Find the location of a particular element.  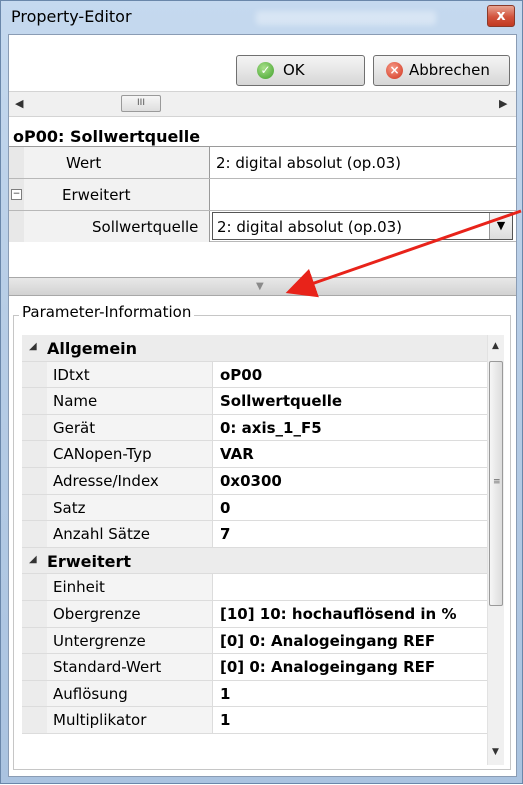

grid-value-cell: 2: digital absolut (op.03) is located at coordinates (363, 162).